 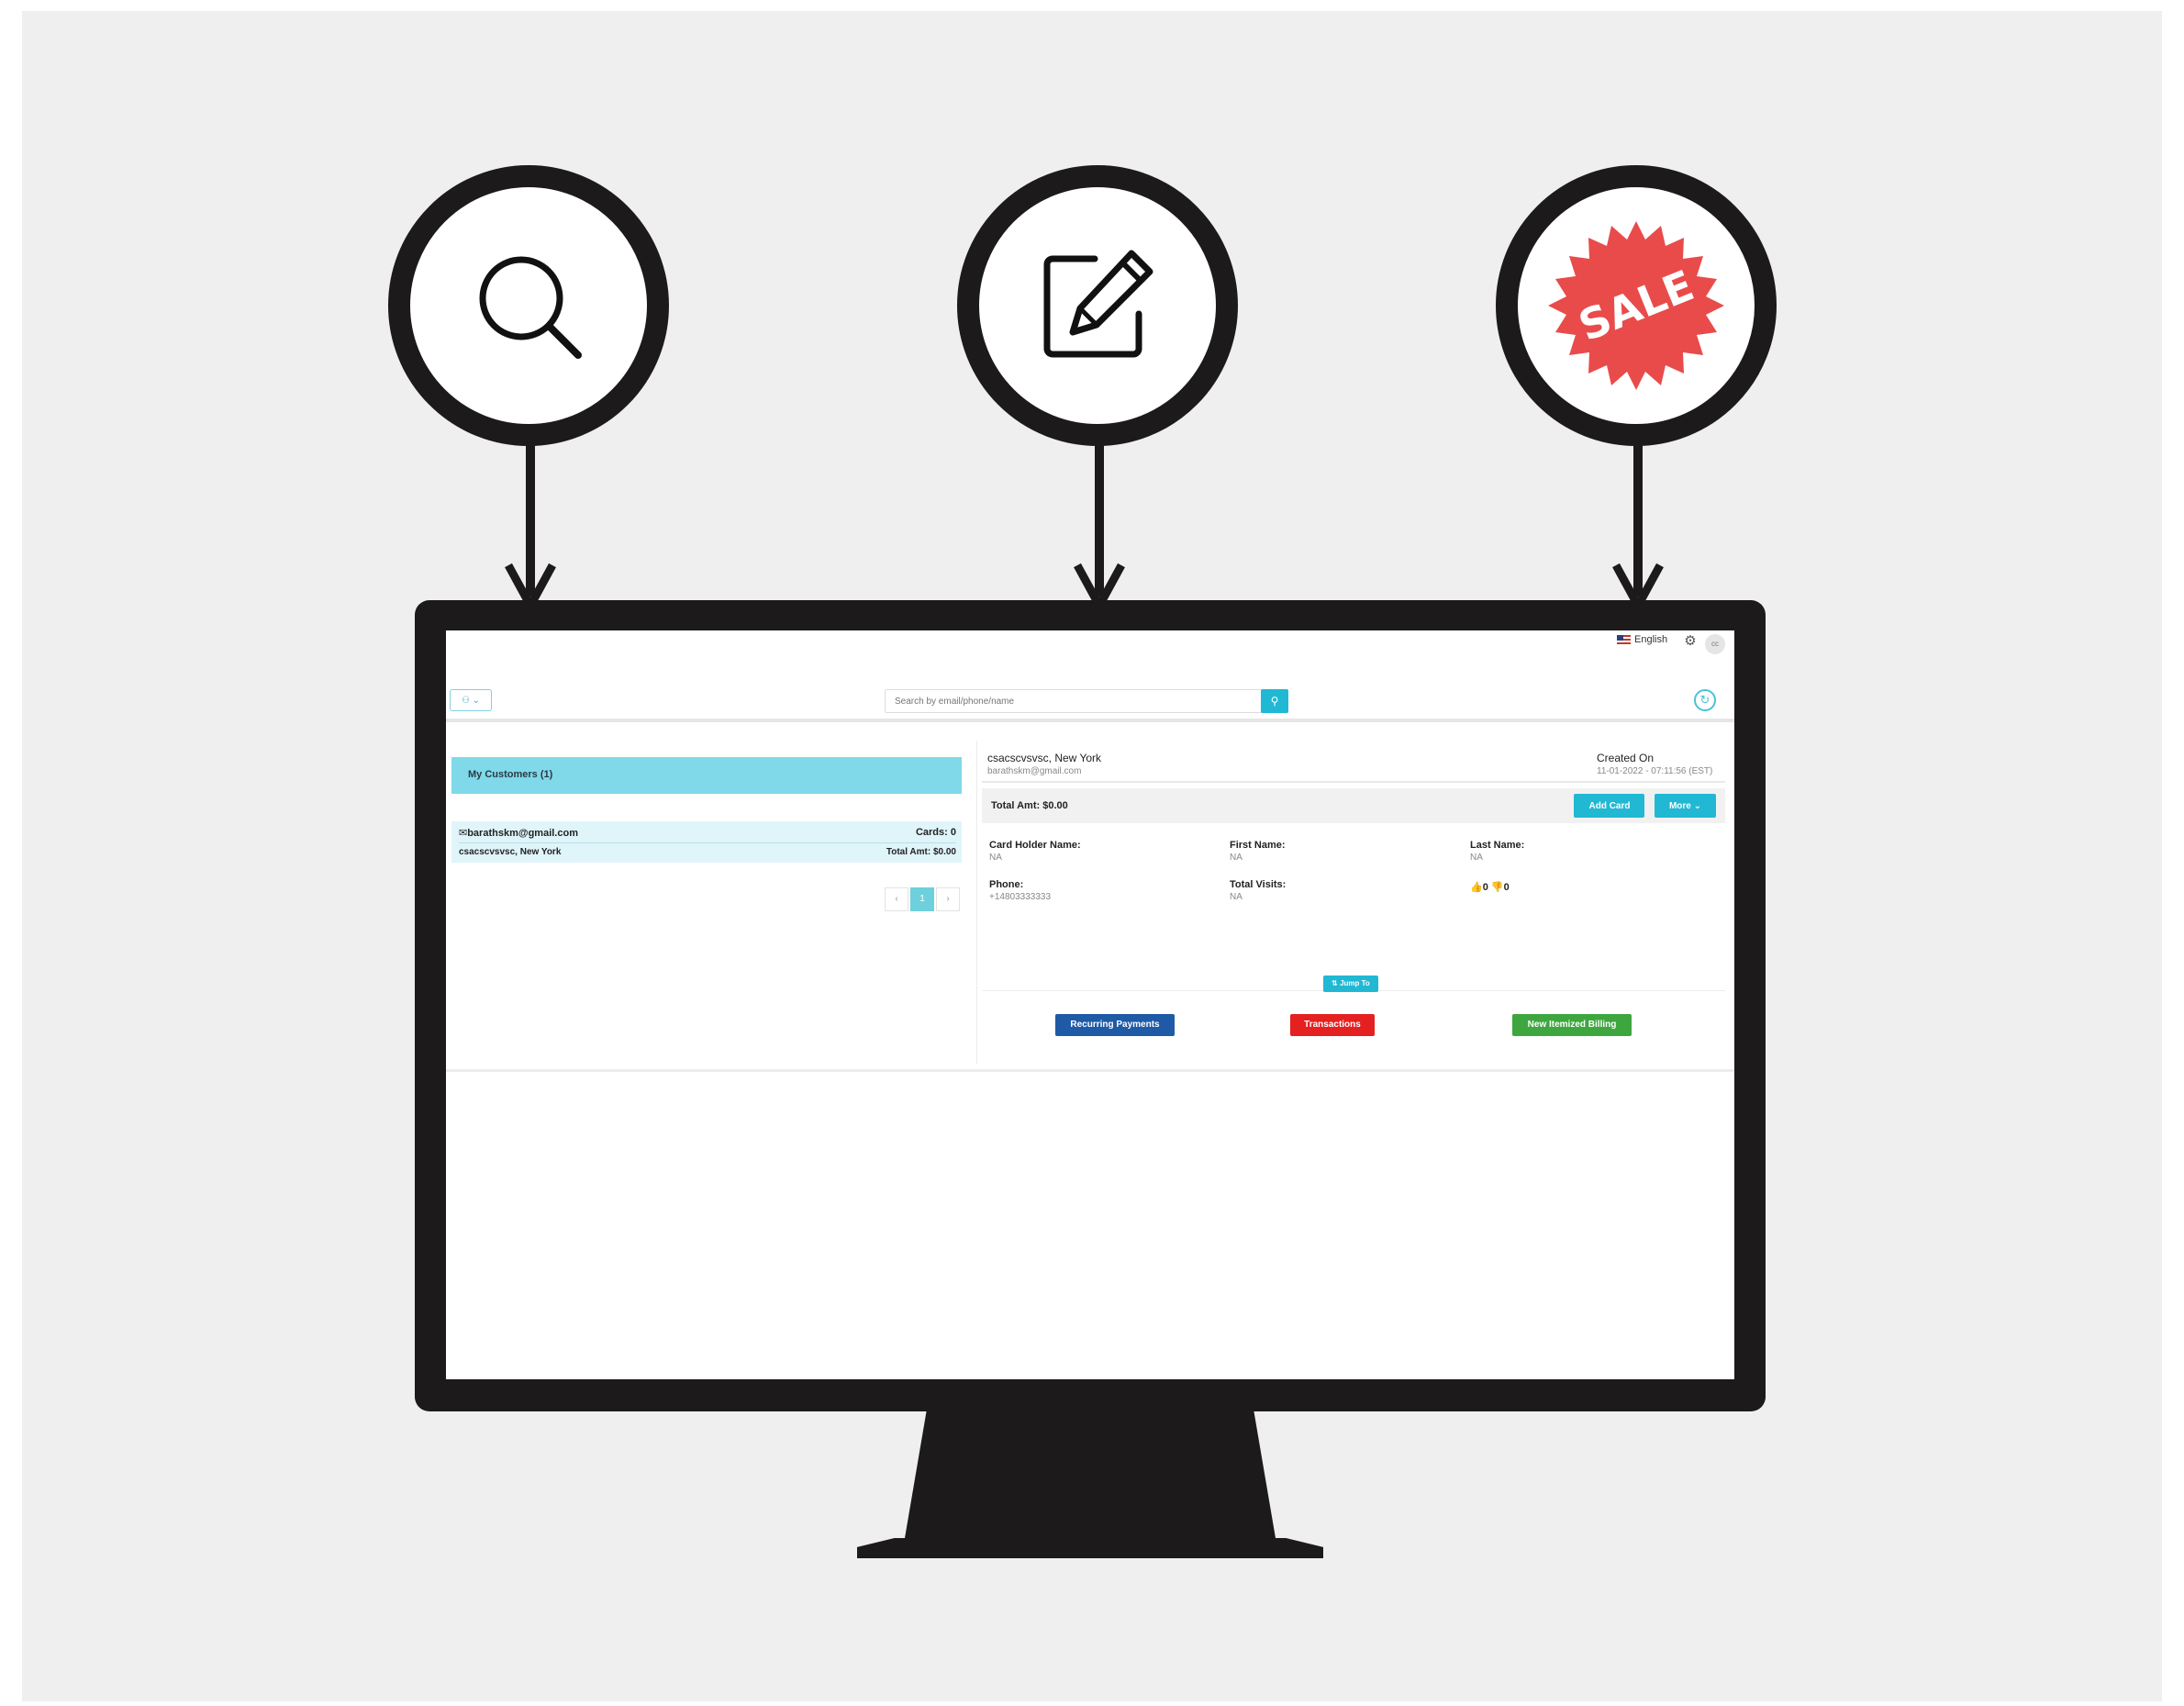 What do you see at coordinates (1685, 806) in the screenshot?
I see `more-dropdown-button: More ⌄` at bounding box center [1685, 806].